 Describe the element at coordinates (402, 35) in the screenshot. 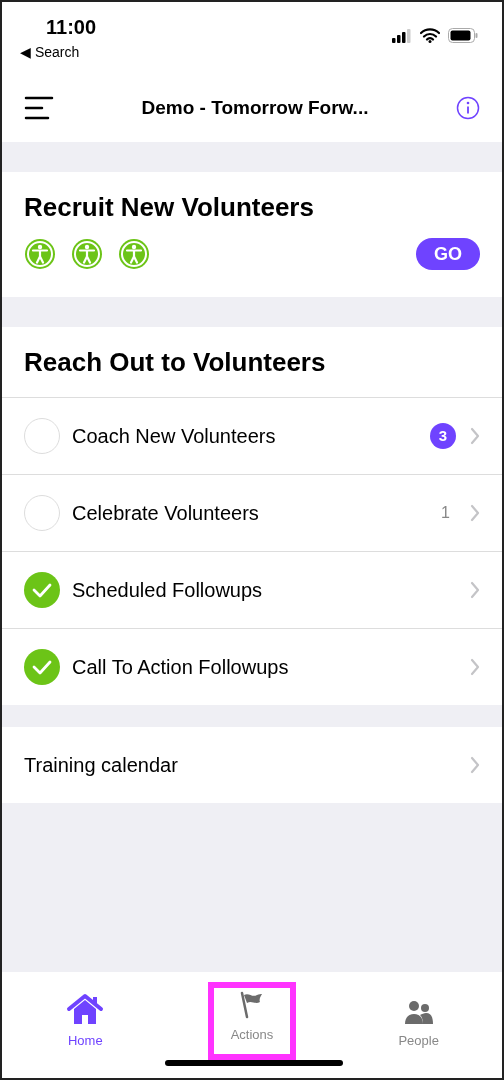

I see `signal-icon` at that location.